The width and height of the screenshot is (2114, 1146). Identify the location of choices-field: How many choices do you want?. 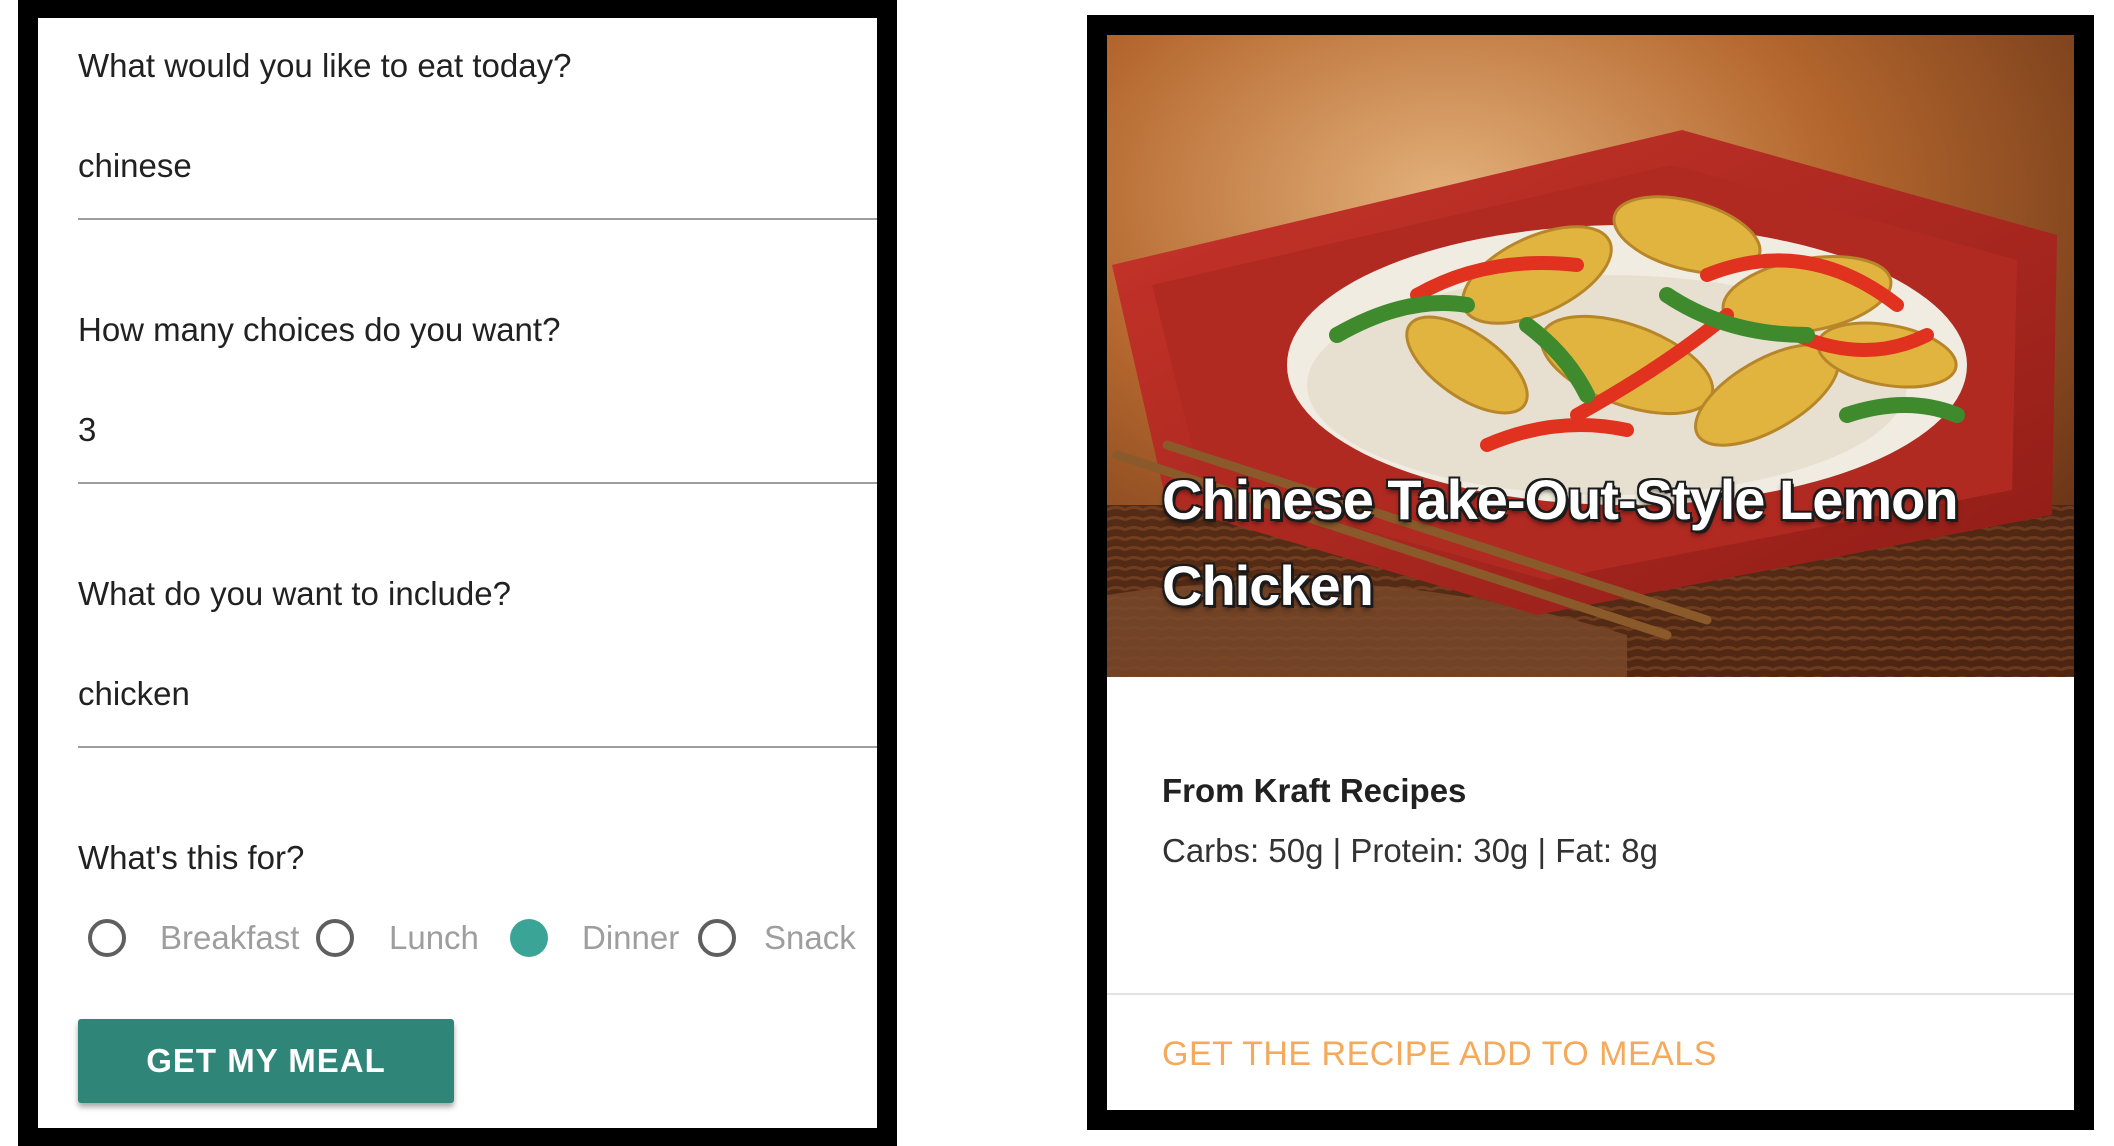
(477, 397).